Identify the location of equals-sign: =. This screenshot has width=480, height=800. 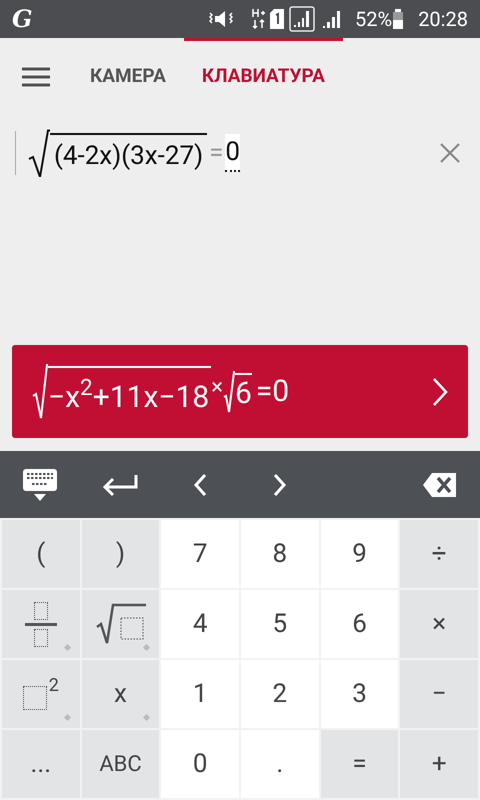
(216, 153).